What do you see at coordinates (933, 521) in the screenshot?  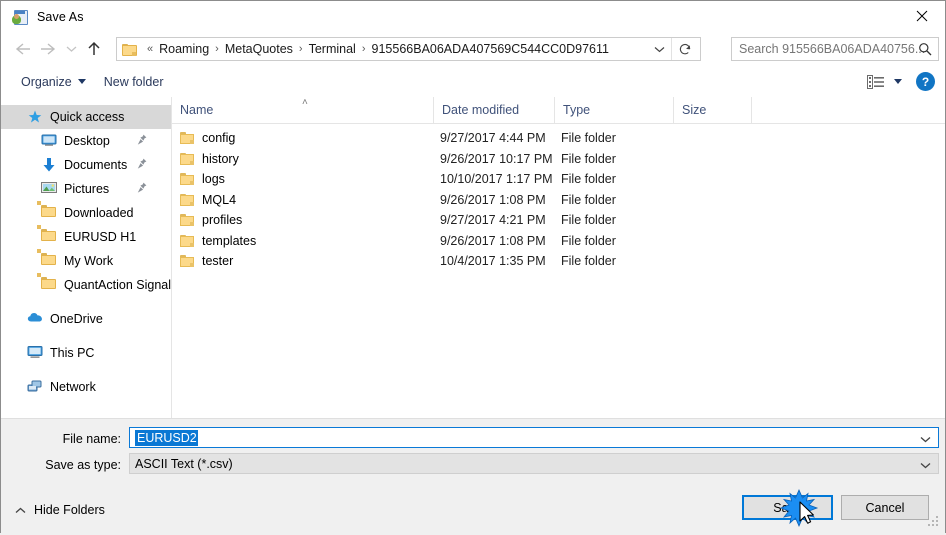 I see `resize-grip` at bounding box center [933, 521].